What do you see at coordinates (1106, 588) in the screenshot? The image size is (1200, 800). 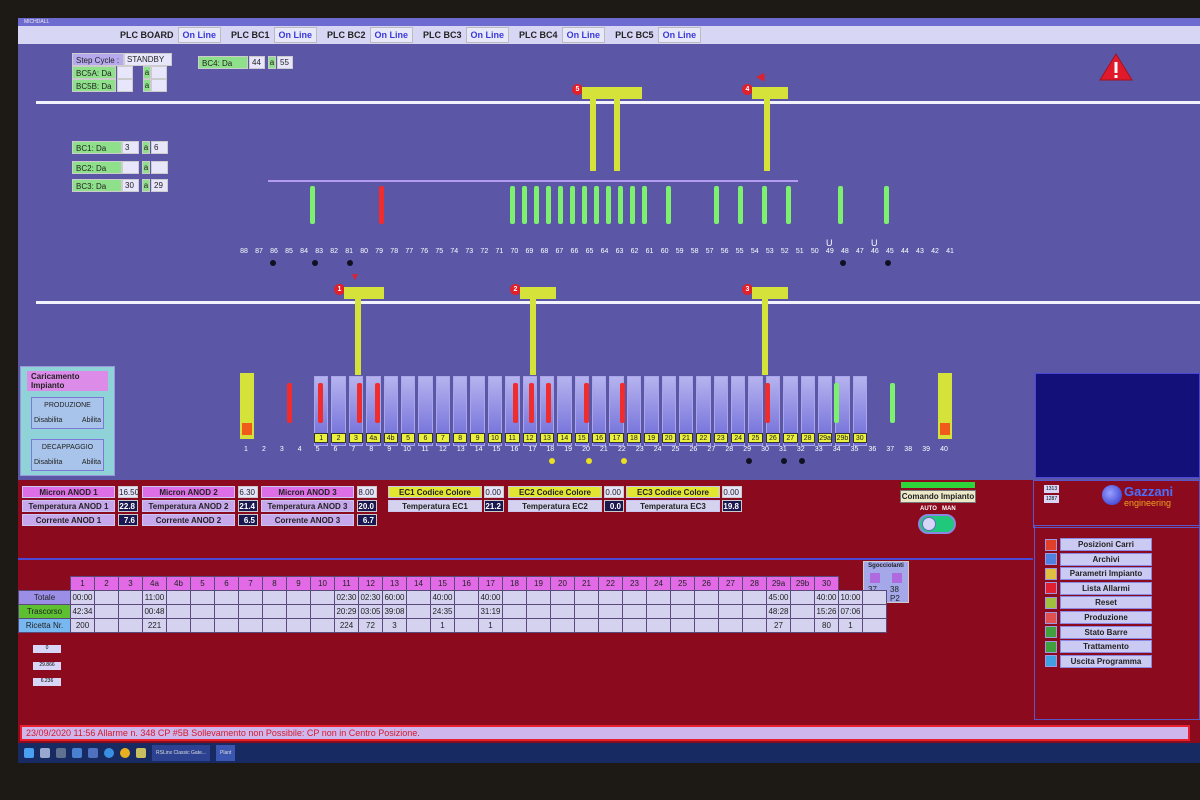 I see `menu-button: Lista Allarmi` at bounding box center [1106, 588].